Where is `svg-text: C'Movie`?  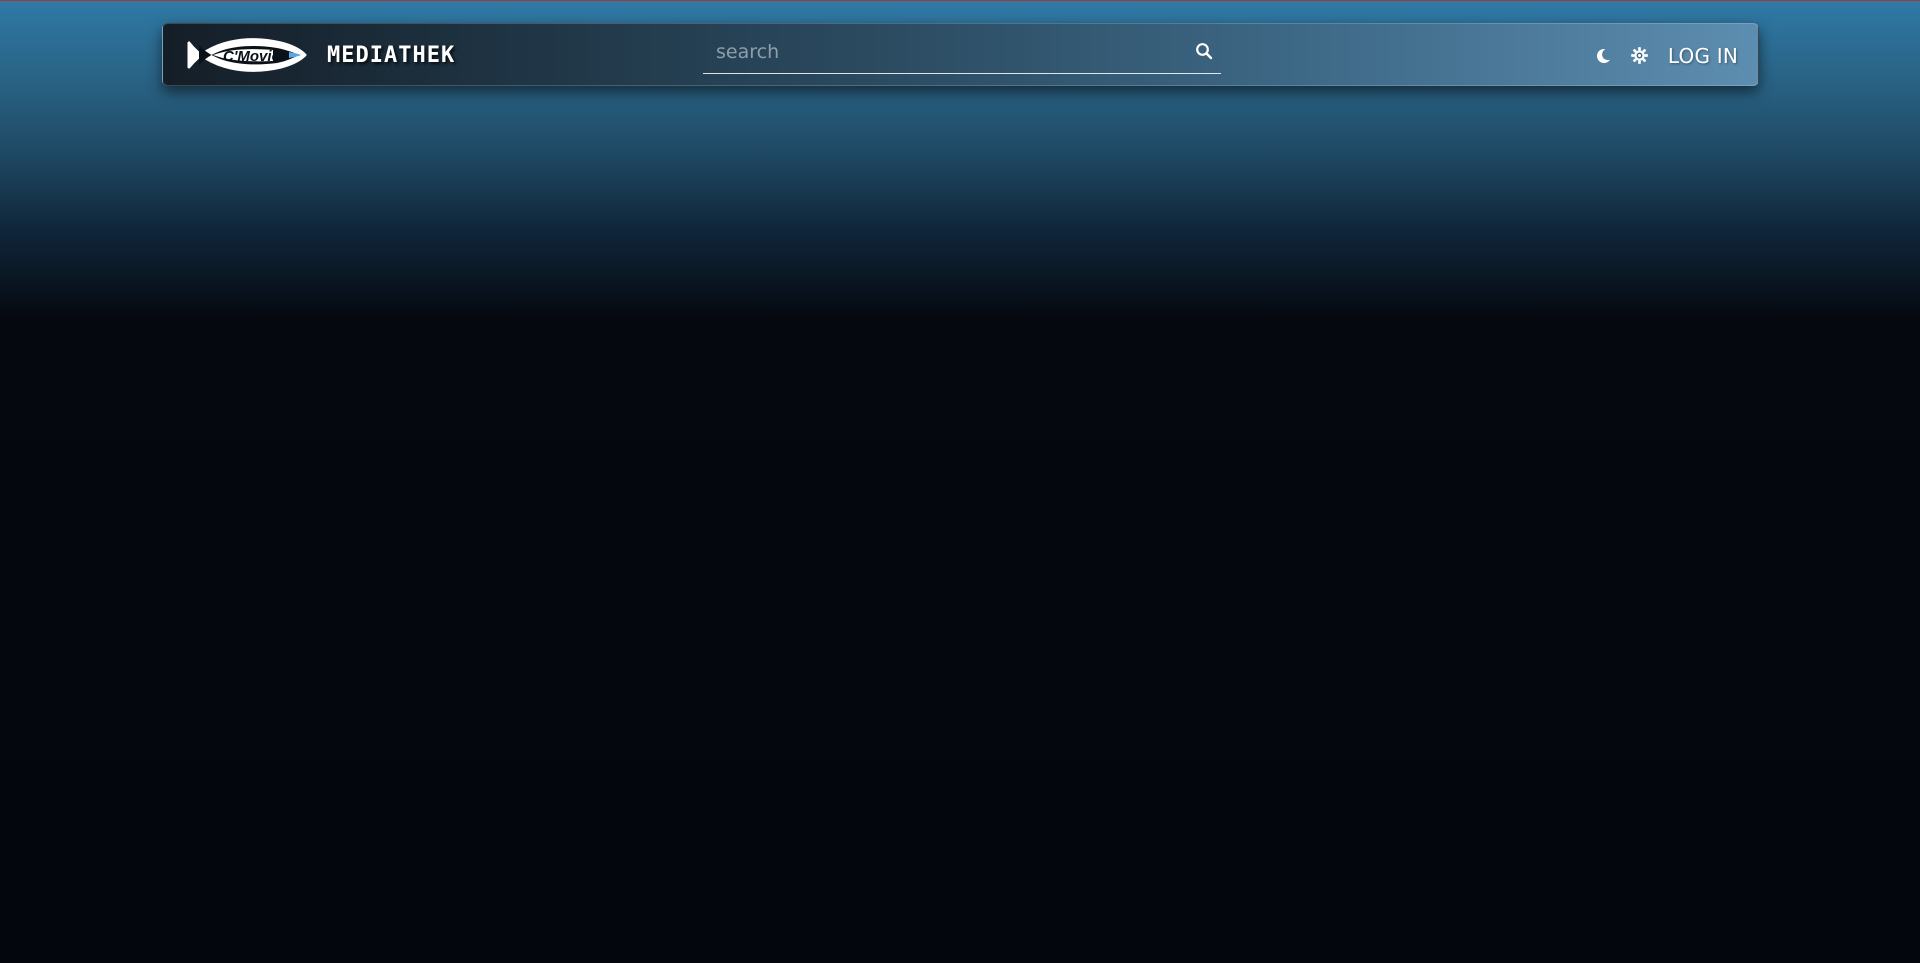 svg-text: C'Movie is located at coordinates (251, 56).